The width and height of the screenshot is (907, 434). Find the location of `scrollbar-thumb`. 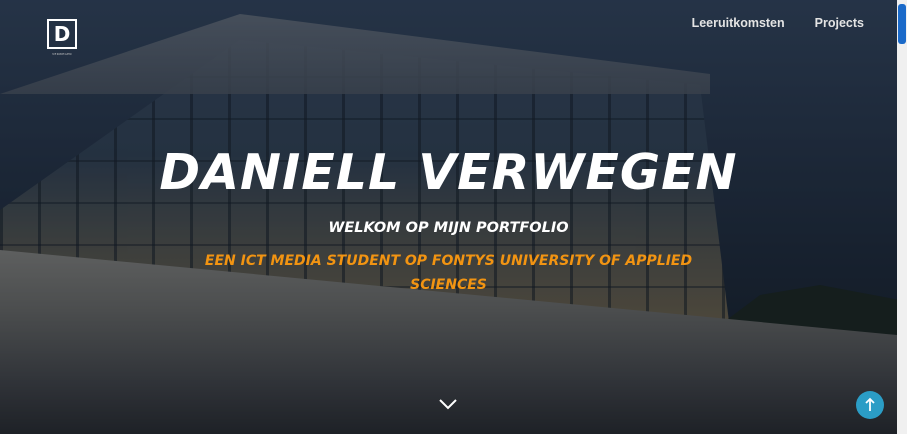

scrollbar-thumb is located at coordinates (902, 24).